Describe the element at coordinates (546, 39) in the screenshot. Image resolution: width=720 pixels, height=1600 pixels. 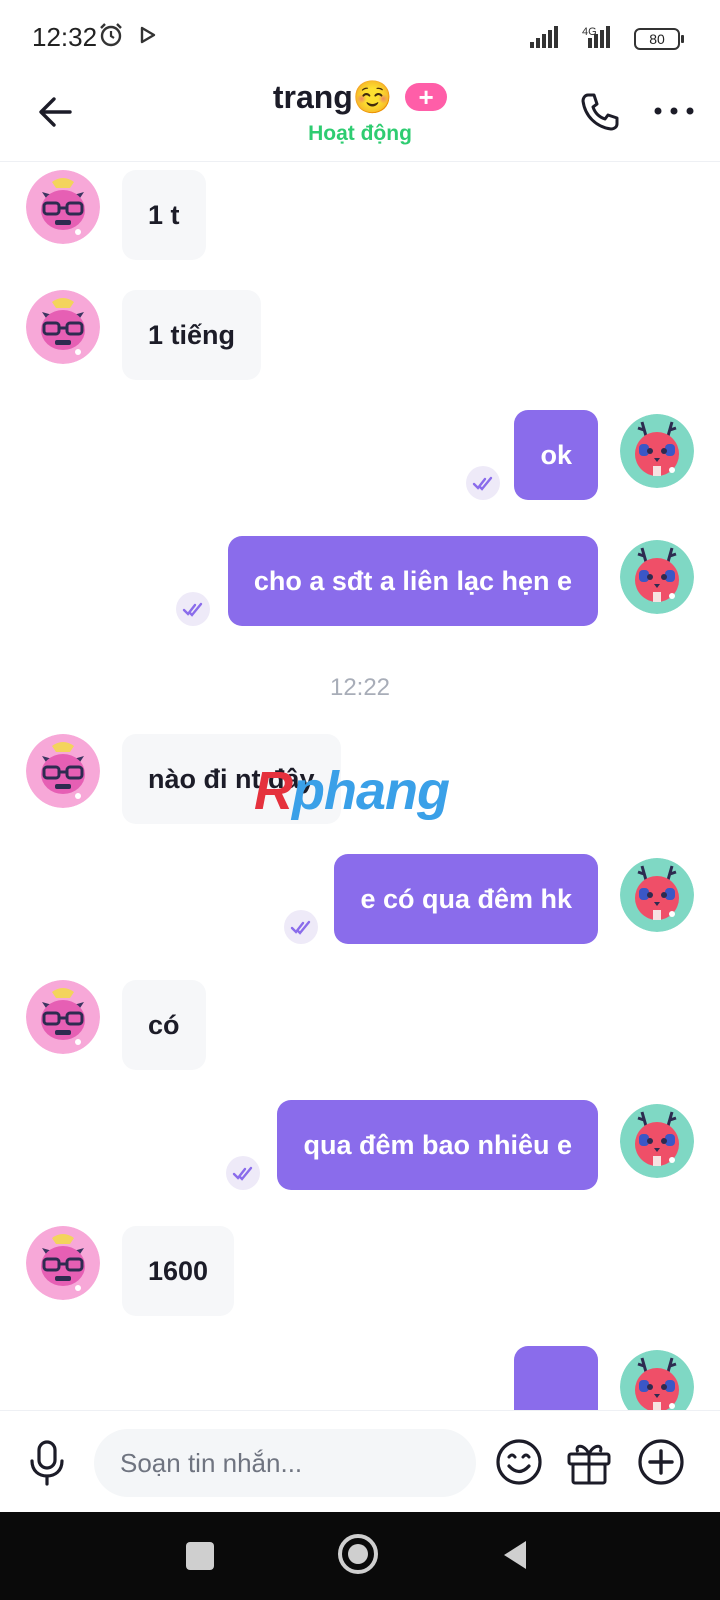
I see `signal-icon` at that location.